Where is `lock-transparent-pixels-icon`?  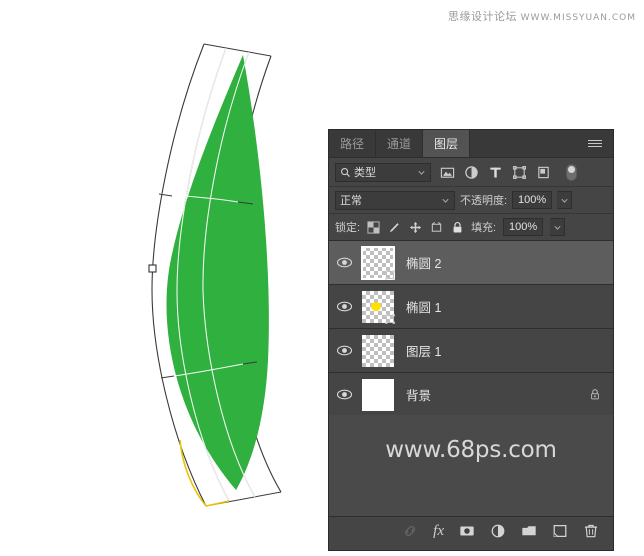 lock-transparent-pixels-icon is located at coordinates (373, 227).